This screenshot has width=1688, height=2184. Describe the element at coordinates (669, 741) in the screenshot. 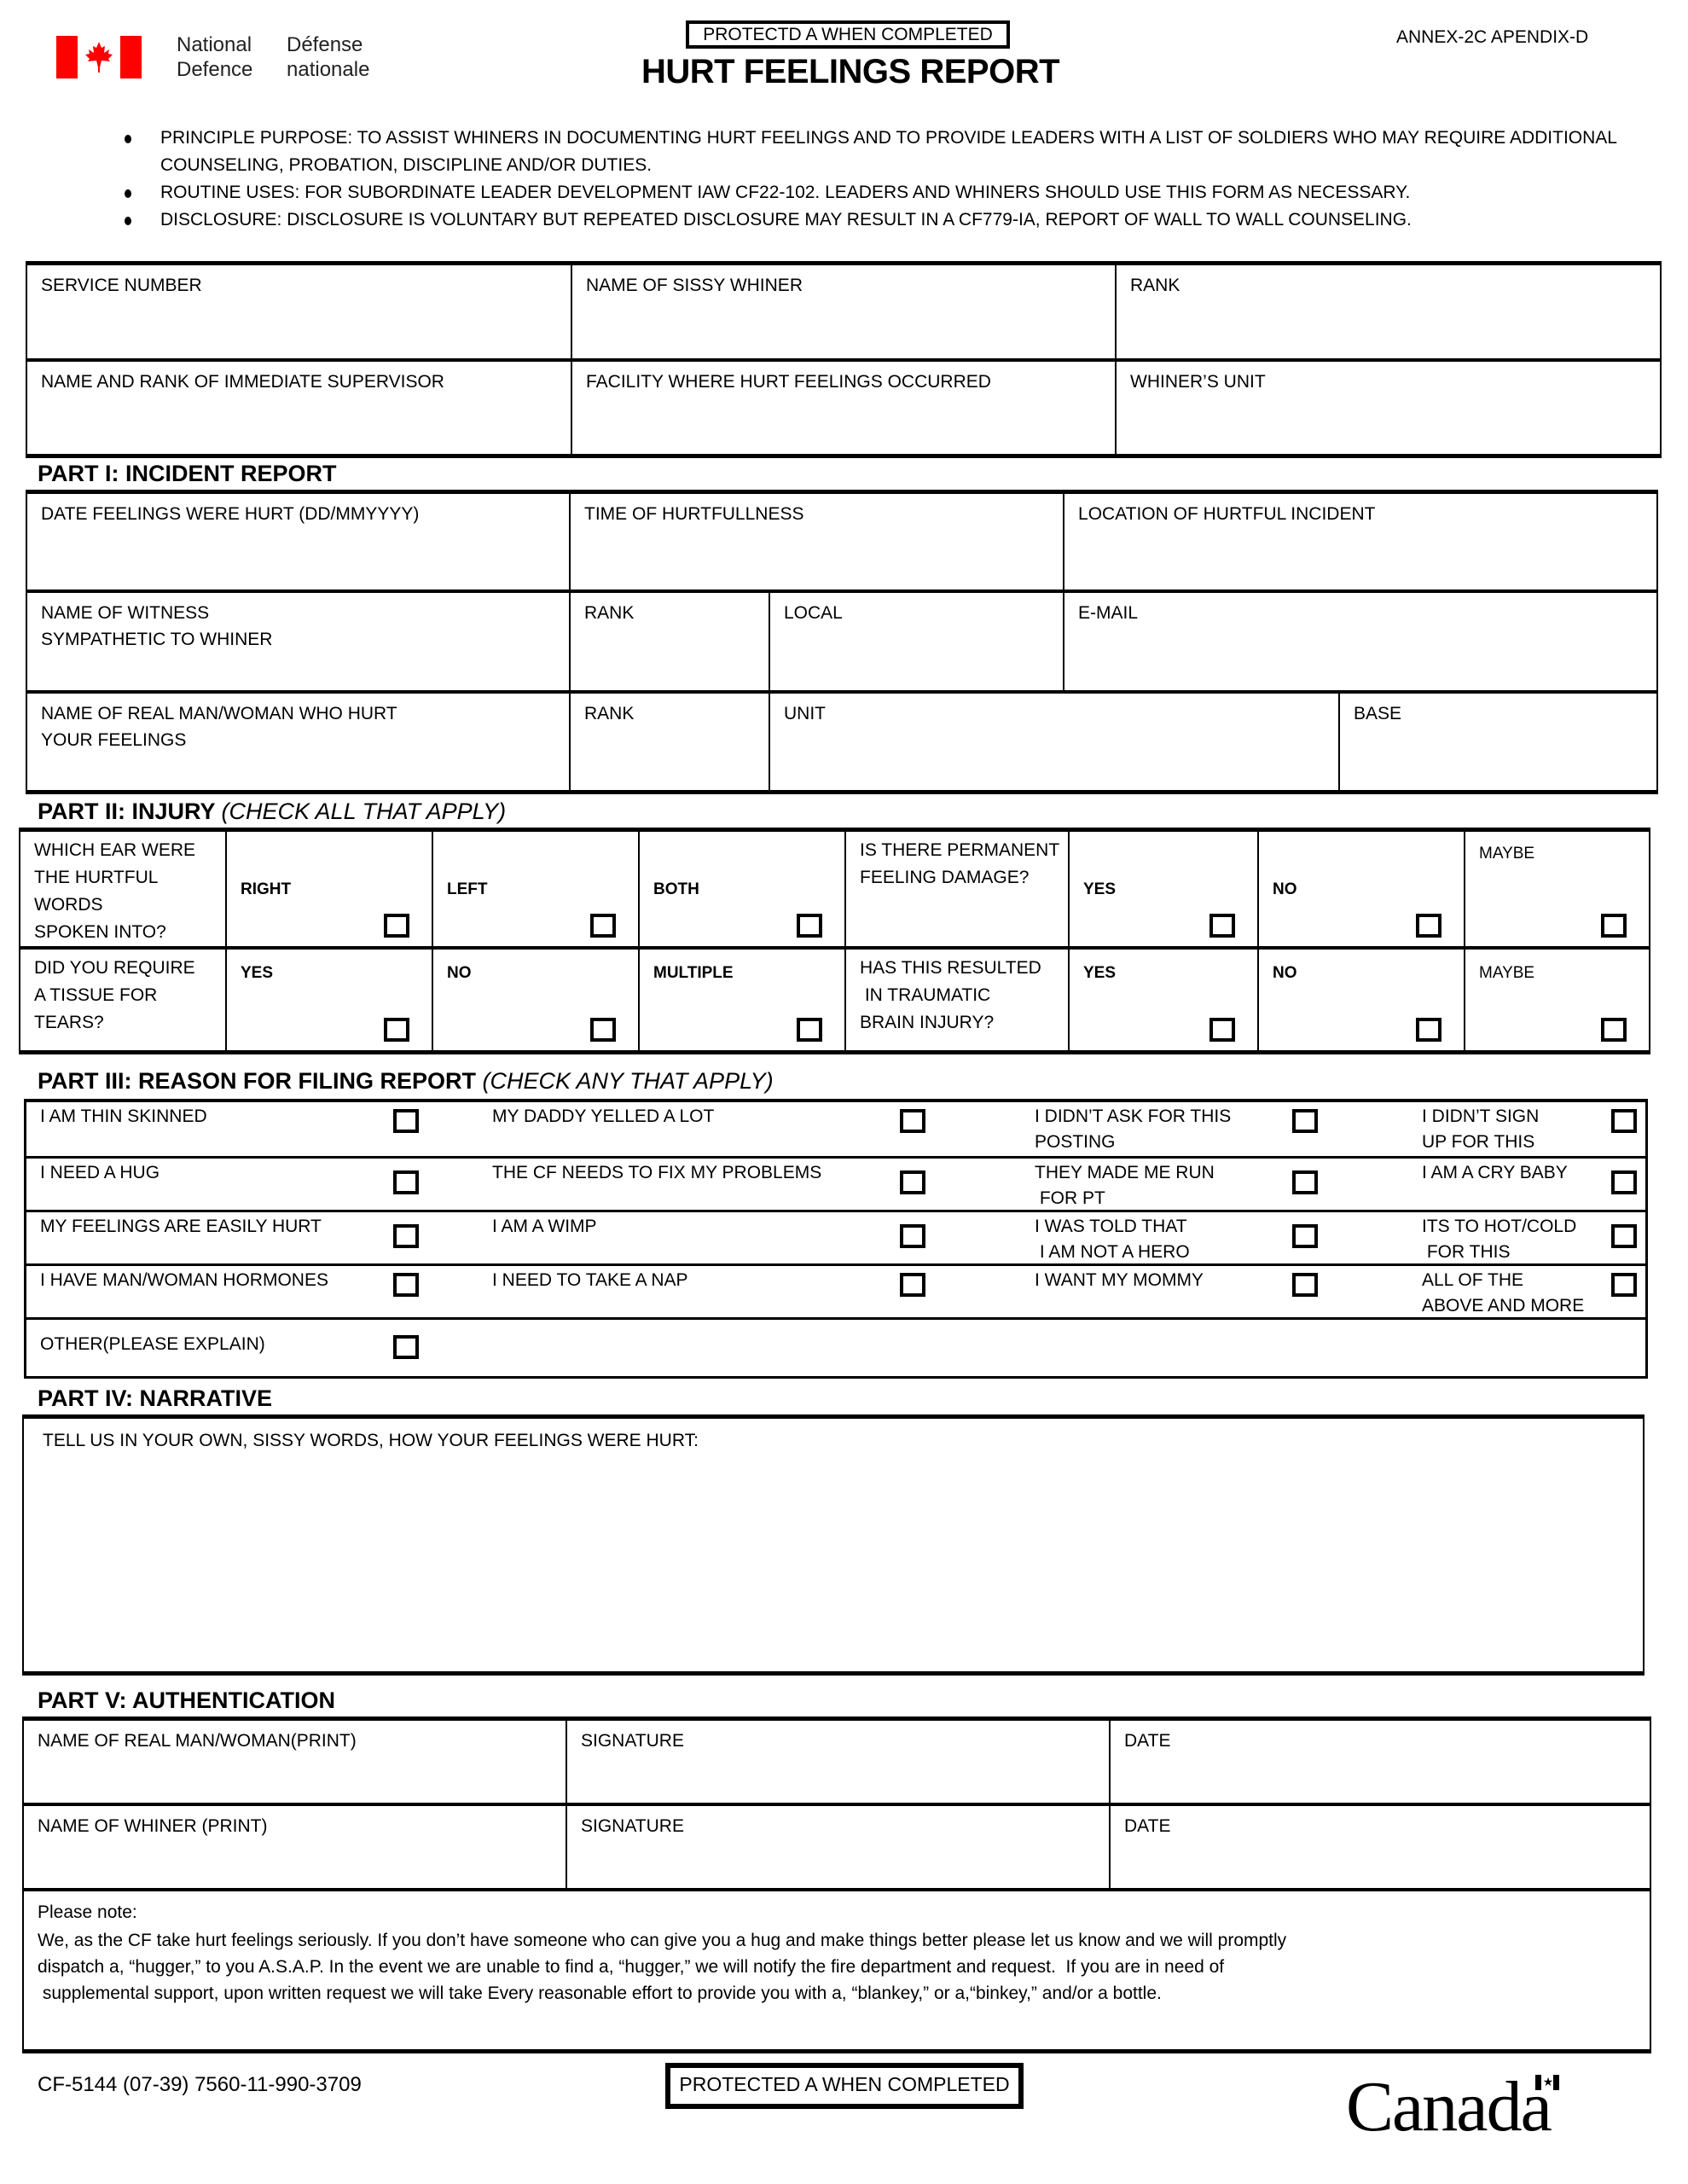

I see `hurter-rank-field: RANK` at that location.